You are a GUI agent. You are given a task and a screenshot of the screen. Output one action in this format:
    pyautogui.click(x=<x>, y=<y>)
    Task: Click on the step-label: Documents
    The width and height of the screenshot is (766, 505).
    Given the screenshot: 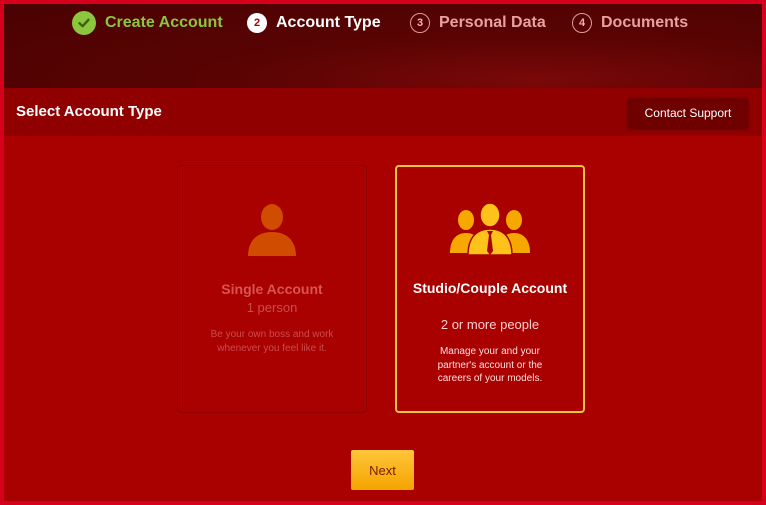 What is the action you would take?
    pyautogui.click(x=645, y=22)
    